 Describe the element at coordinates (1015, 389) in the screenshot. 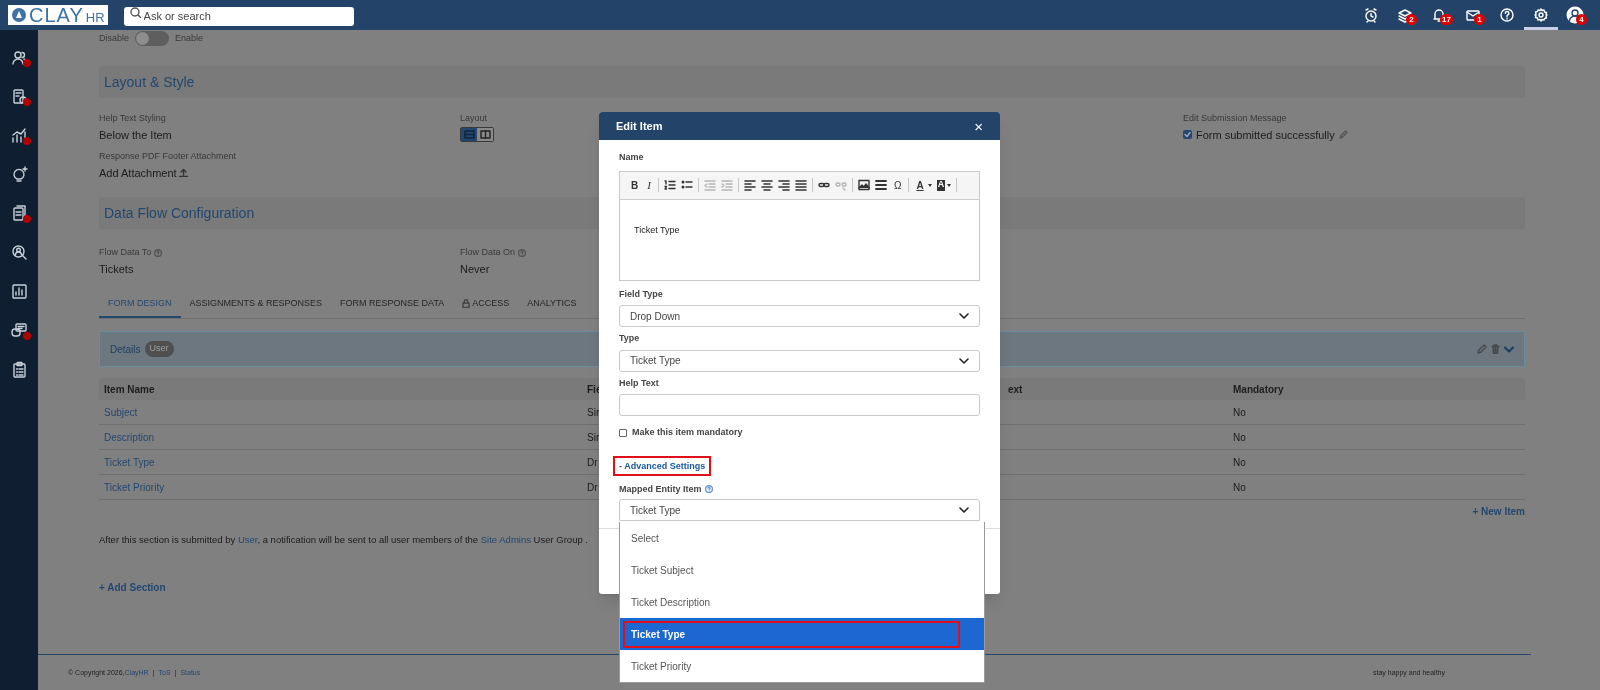

I see `column-header: ext` at that location.